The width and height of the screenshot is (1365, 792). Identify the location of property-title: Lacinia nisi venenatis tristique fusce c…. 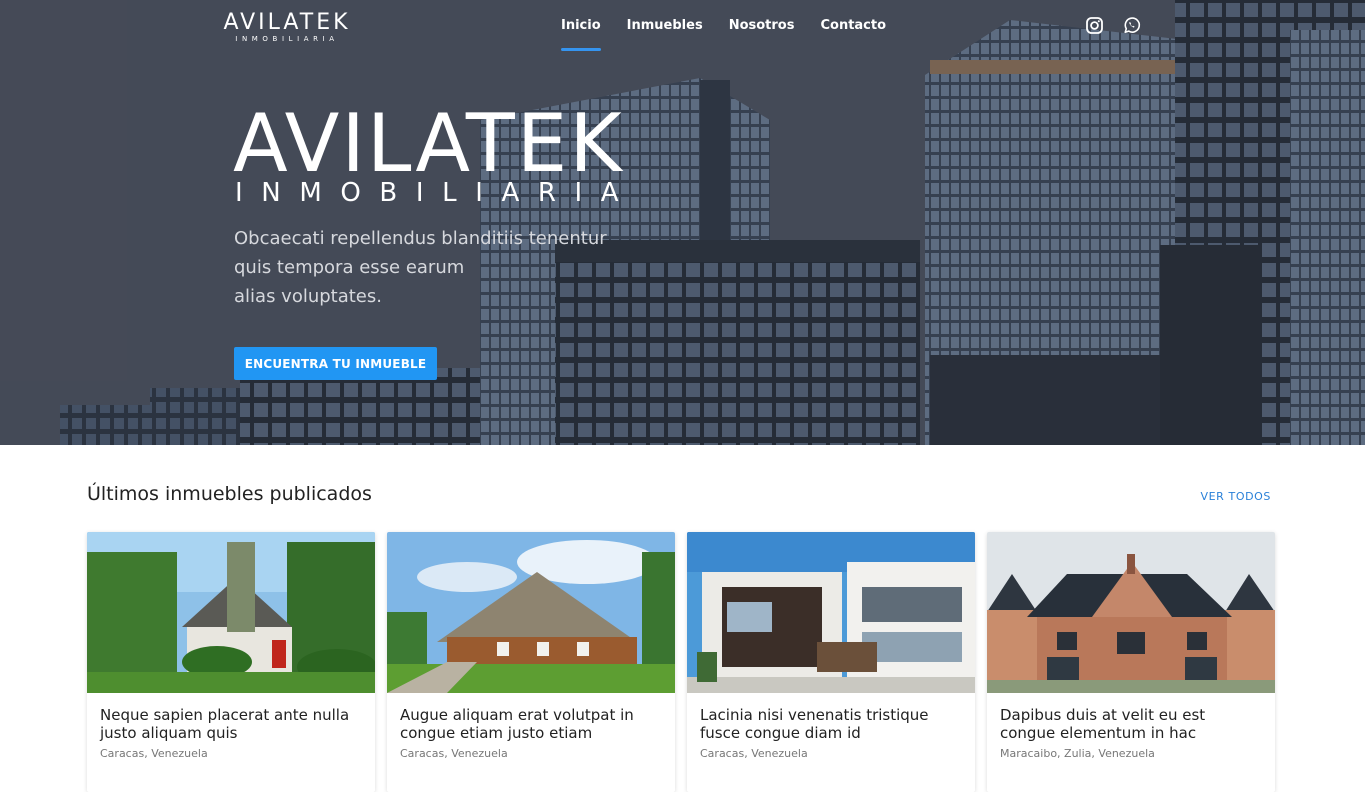
(831, 724).